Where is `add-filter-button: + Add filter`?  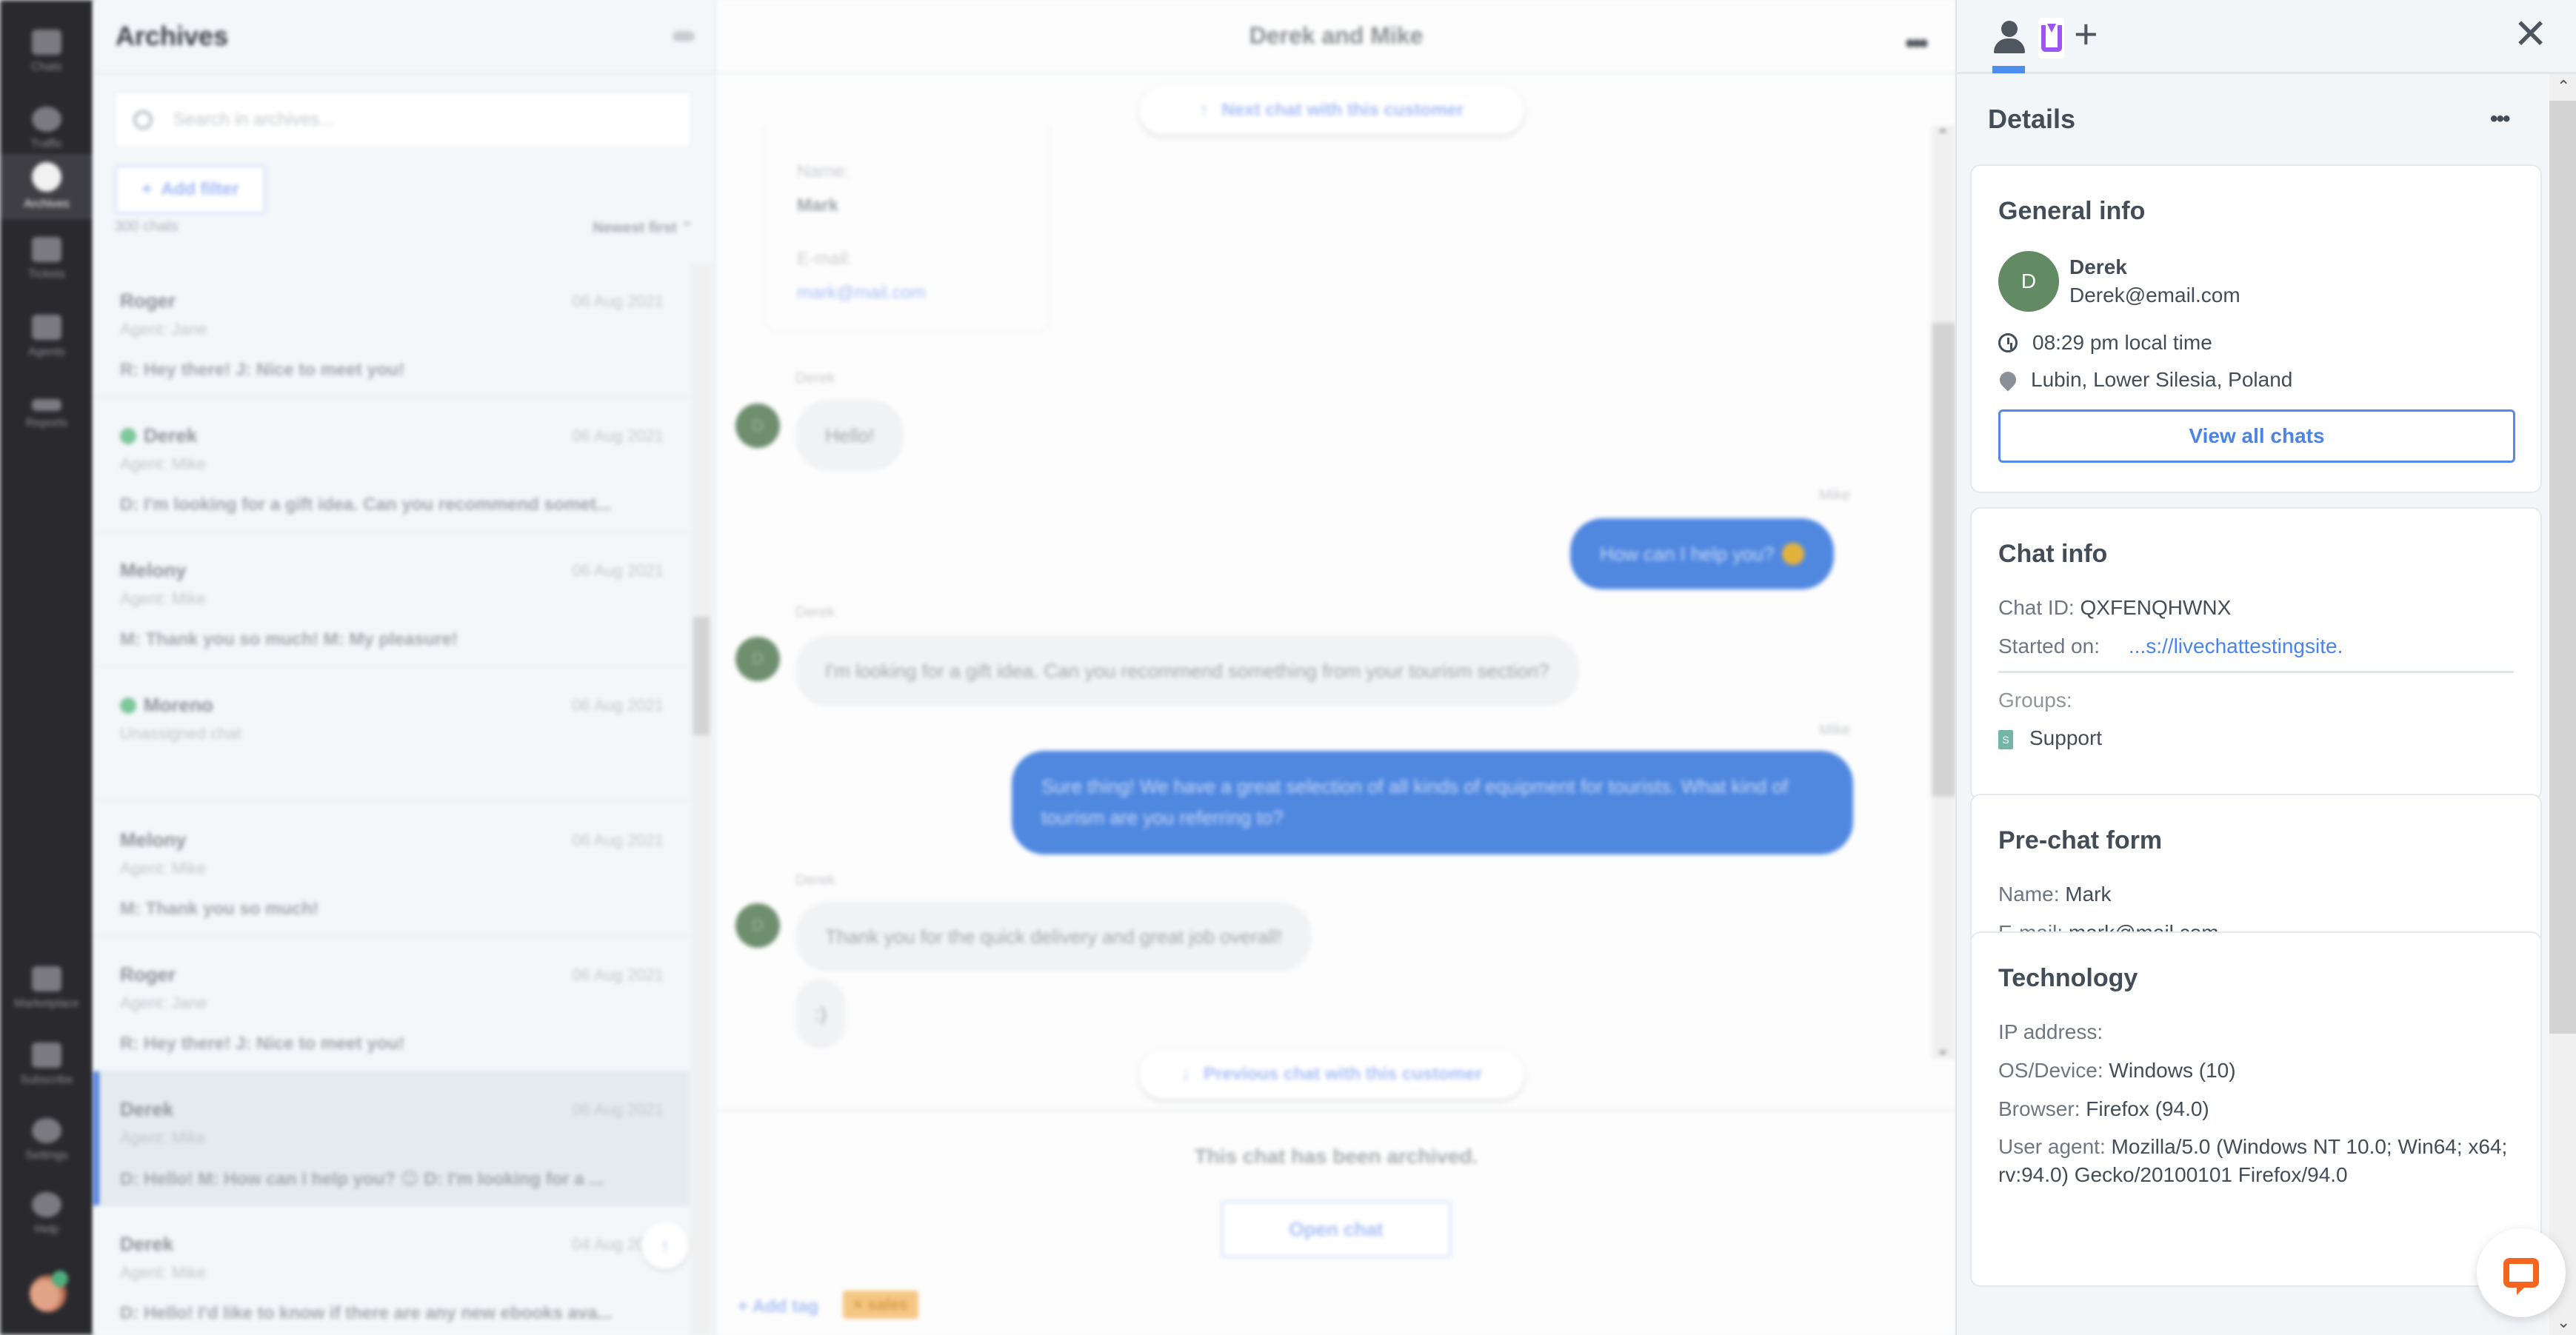
add-filter-button: + Add filter is located at coordinates (190, 189).